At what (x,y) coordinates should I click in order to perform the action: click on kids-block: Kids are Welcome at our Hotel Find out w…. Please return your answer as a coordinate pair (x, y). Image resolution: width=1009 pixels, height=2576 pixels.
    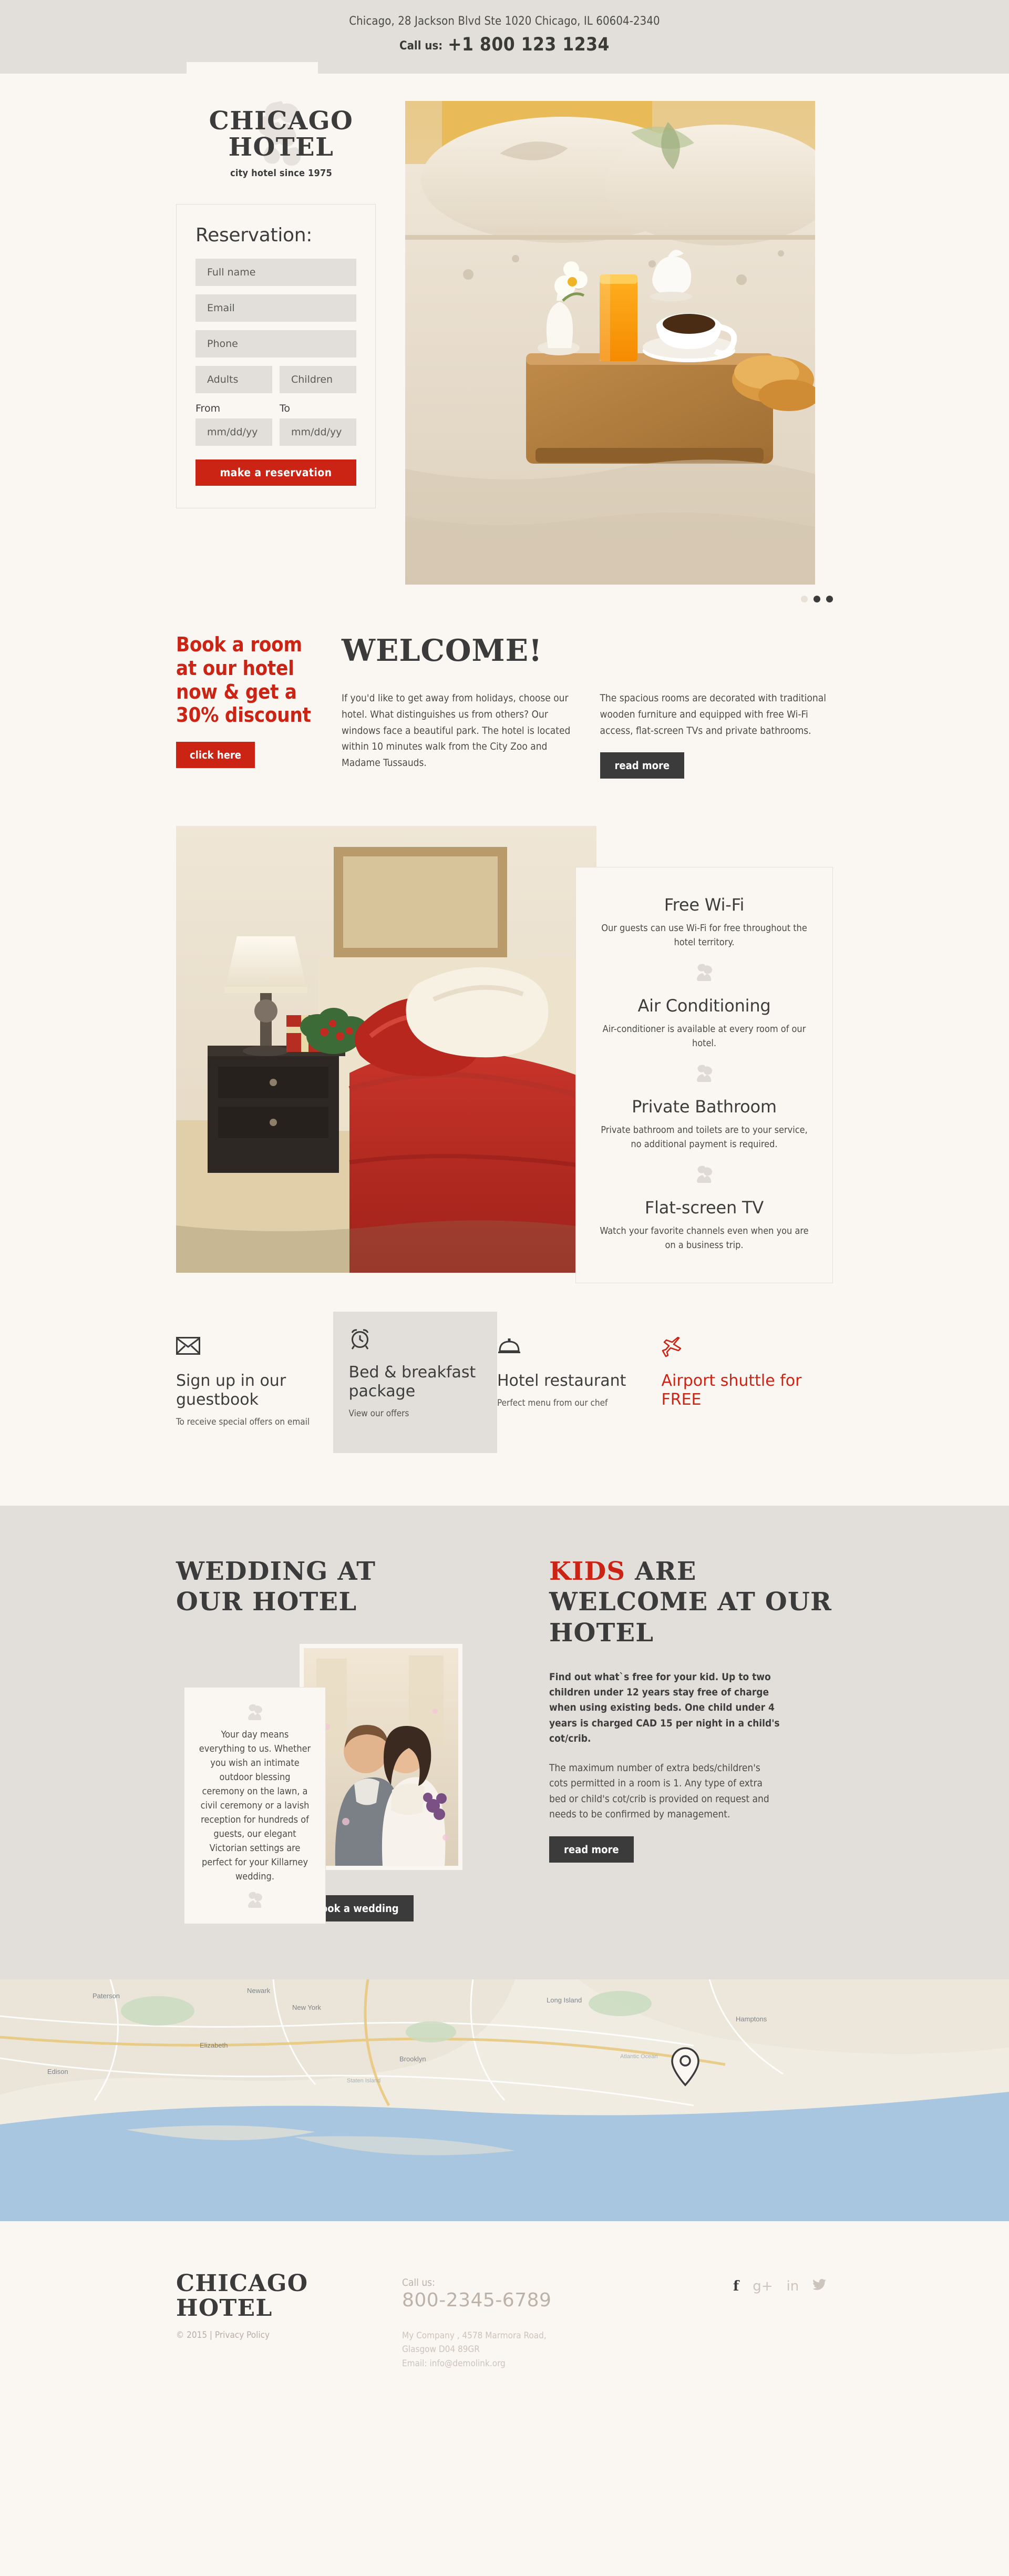
    Looking at the image, I should click on (678, 1738).